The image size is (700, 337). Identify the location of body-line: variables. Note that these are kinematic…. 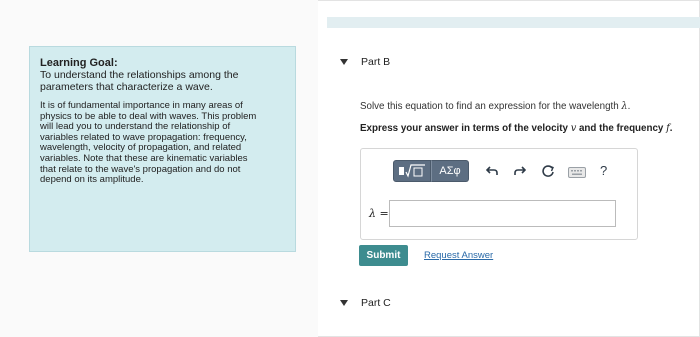
(144, 158).